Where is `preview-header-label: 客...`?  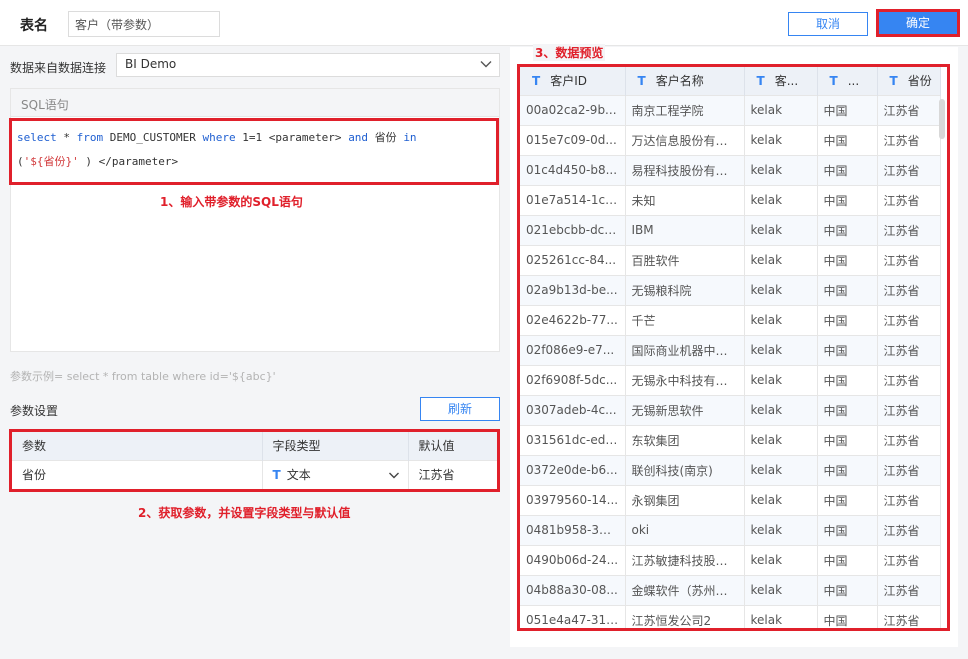 preview-header-label: 客... is located at coordinates (786, 81).